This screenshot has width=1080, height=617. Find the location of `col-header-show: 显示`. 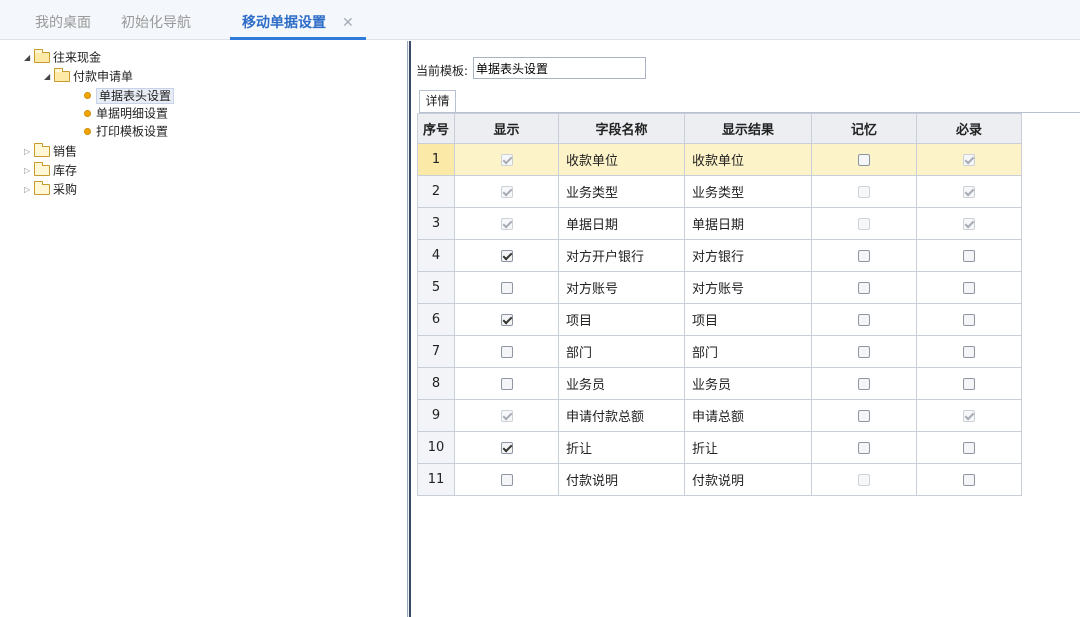

col-header-show: 显示 is located at coordinates (506, 128).